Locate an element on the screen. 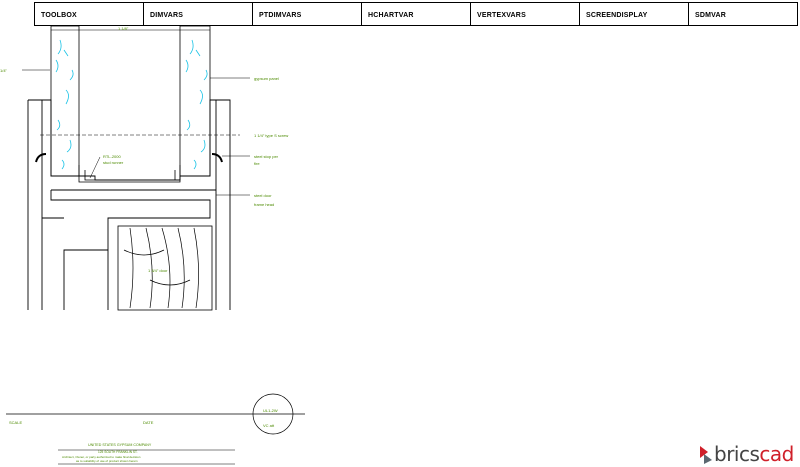 The height and width of the screenshot is (467, 800). svg-text: 1 3/4" door is located at coordinates (158, 270).